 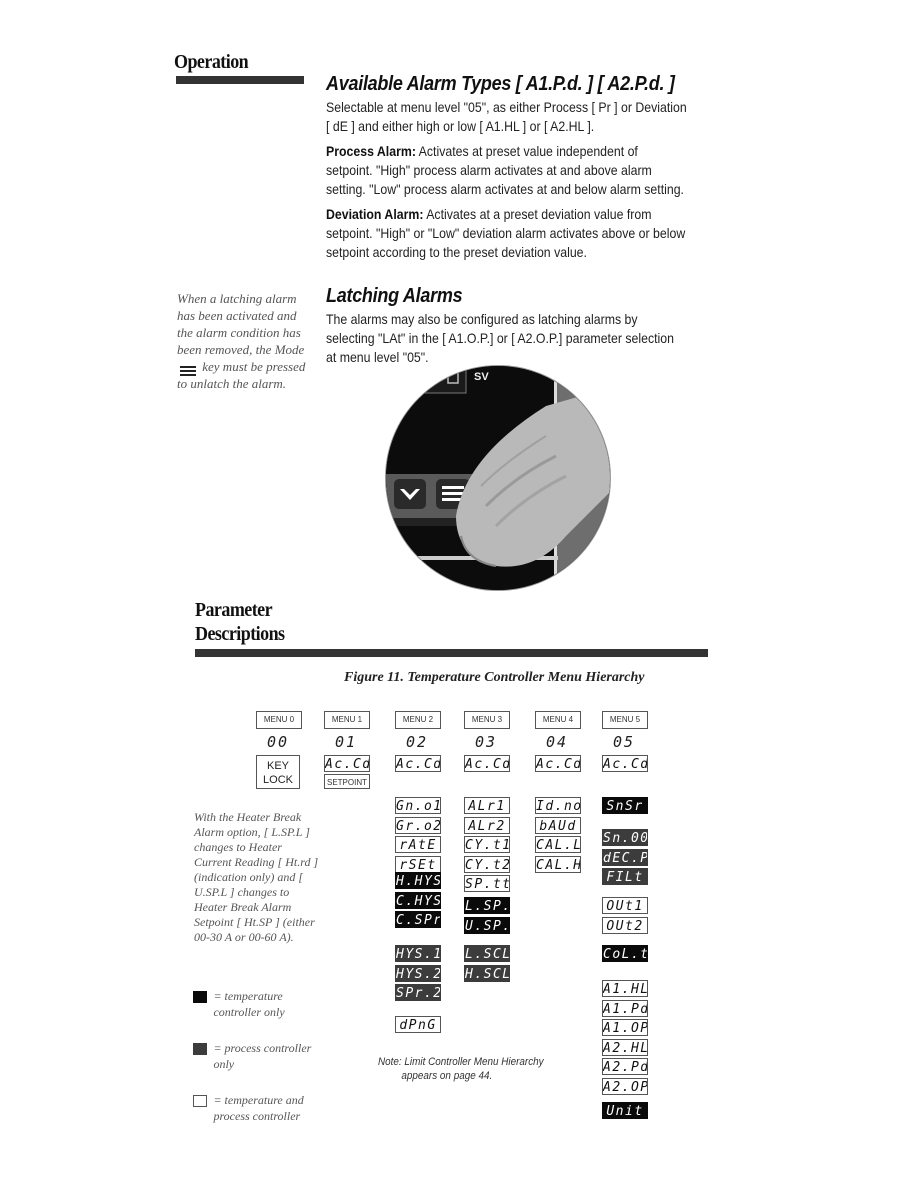 I want to click on parameter-display-h-scl: H.SCL, so click(x=487, y=973).